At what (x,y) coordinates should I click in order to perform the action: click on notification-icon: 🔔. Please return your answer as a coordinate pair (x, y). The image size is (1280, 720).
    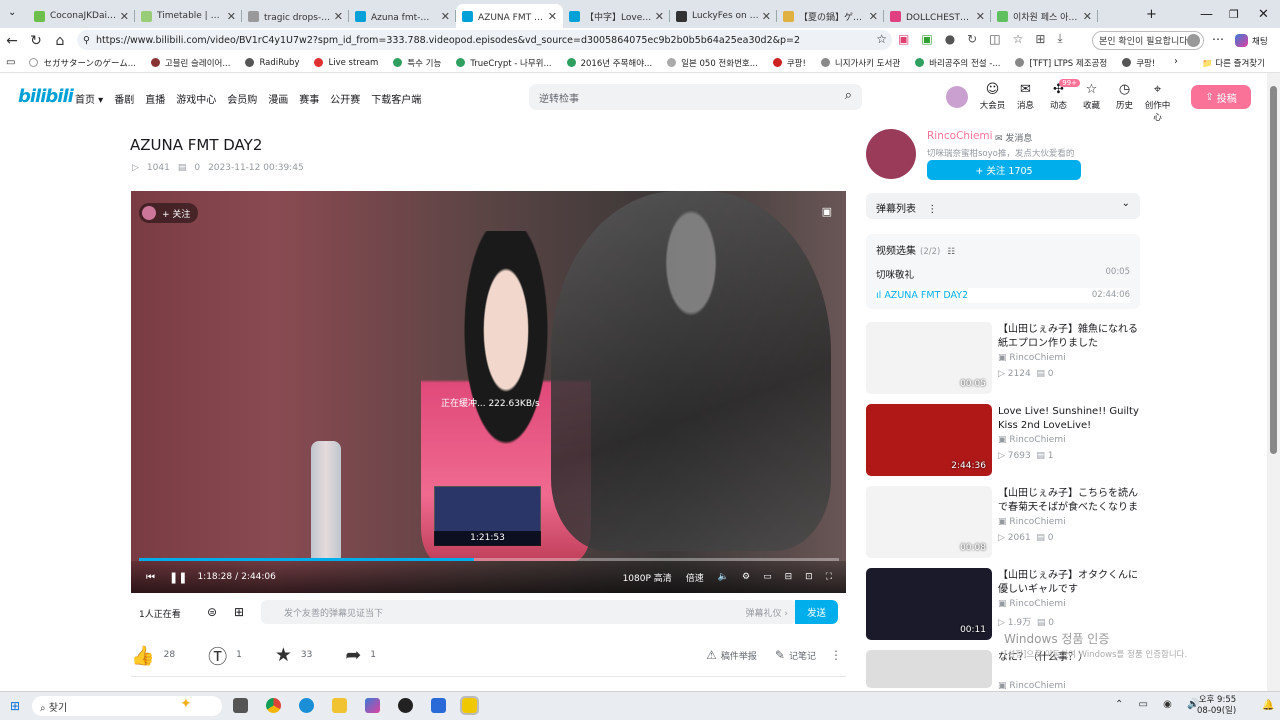
    Looking at the image, I should click on (1268, 705).